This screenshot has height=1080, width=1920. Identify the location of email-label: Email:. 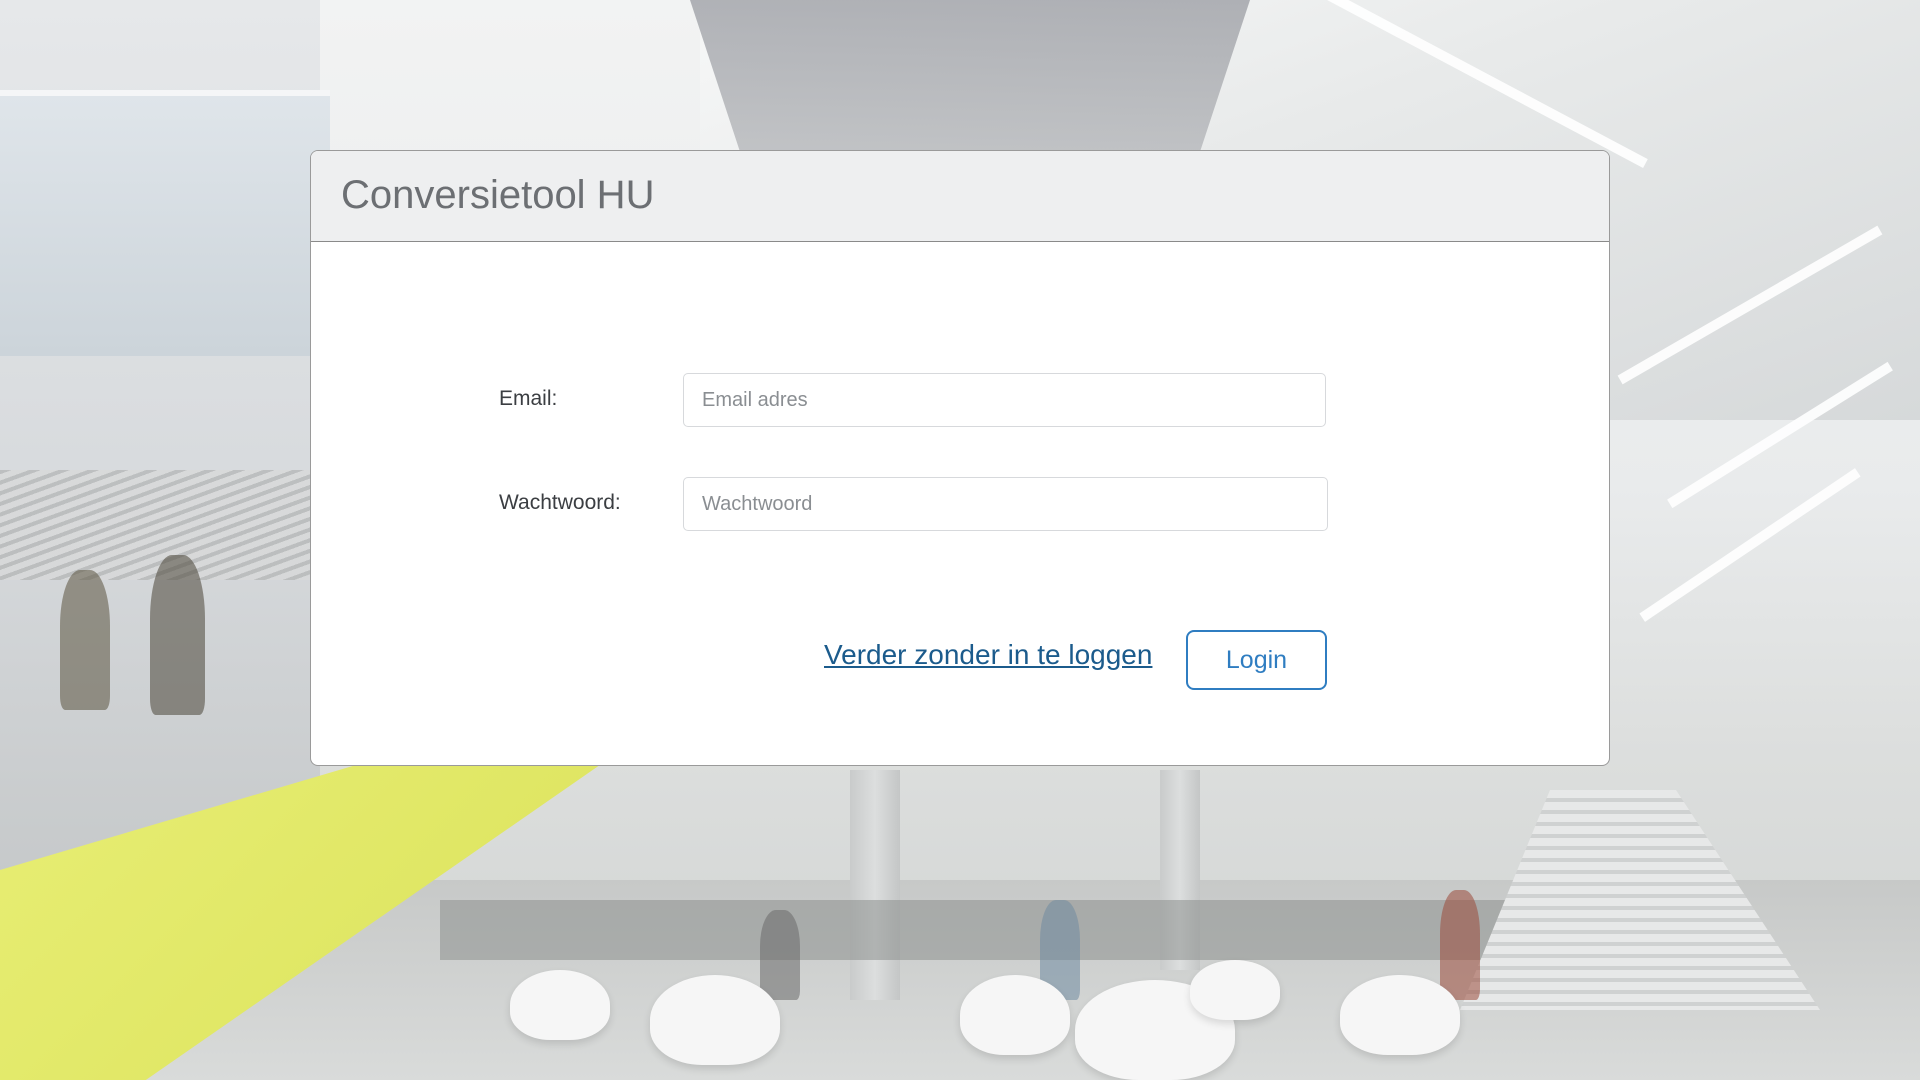
(528, 398).